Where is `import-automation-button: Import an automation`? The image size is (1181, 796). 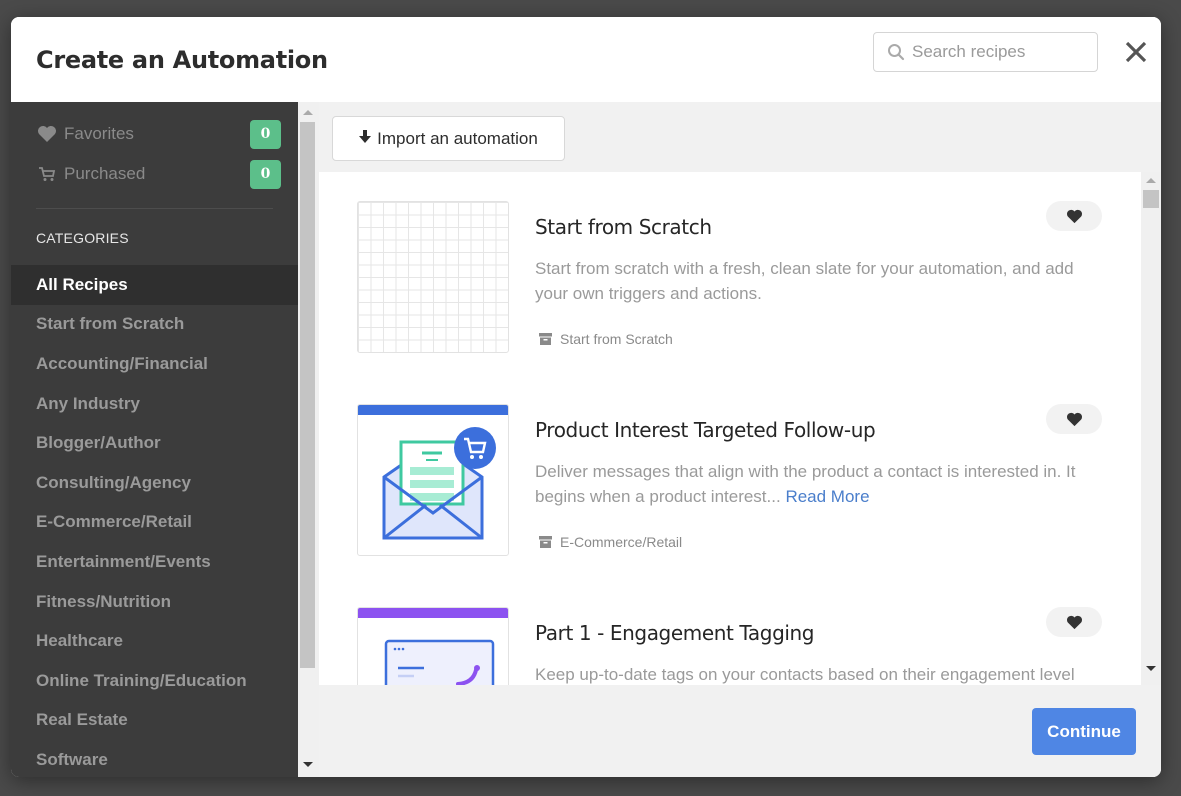 import-automation-button: Import an automation is located at coordinates (448, 138).